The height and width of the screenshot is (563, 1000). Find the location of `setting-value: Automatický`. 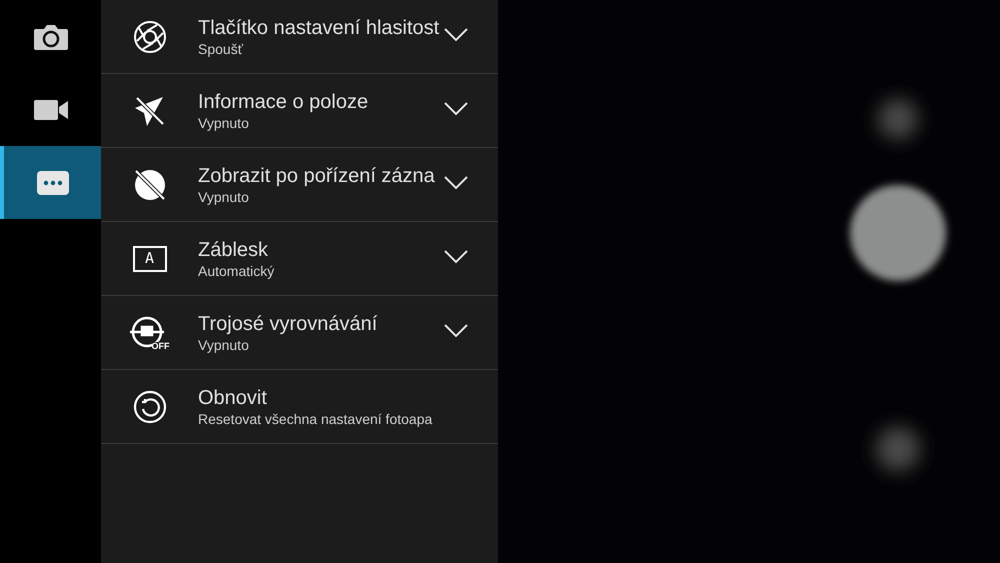

setting-value: Automatický is located at coordinates (236, 271).